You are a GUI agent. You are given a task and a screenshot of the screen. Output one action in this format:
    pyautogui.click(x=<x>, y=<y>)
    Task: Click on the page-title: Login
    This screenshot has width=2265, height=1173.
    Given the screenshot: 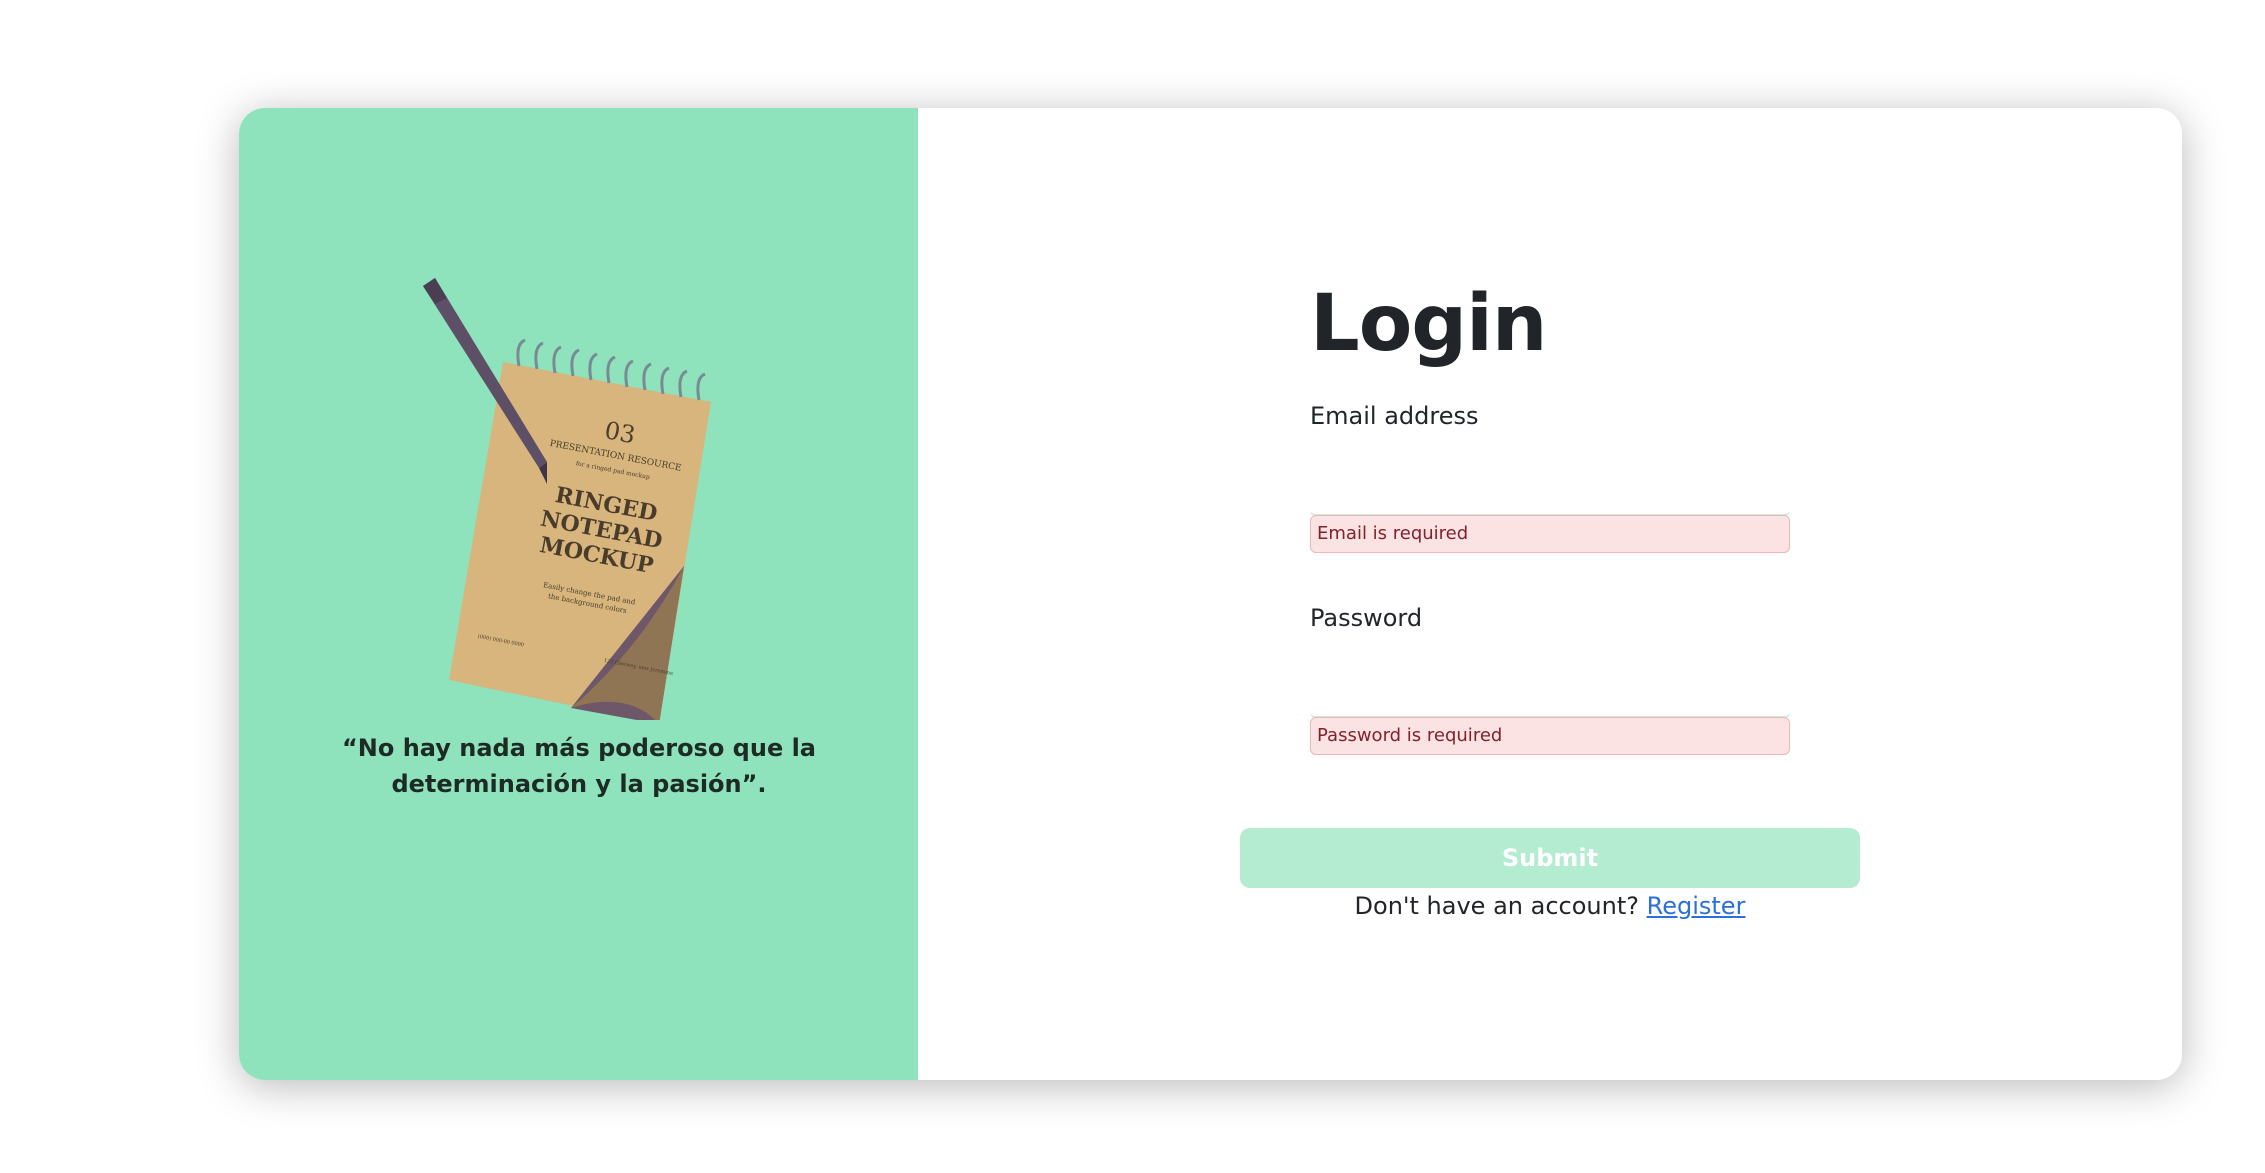 What is the action you would take?
    pyautogui.click(x=1428, y=324)
    